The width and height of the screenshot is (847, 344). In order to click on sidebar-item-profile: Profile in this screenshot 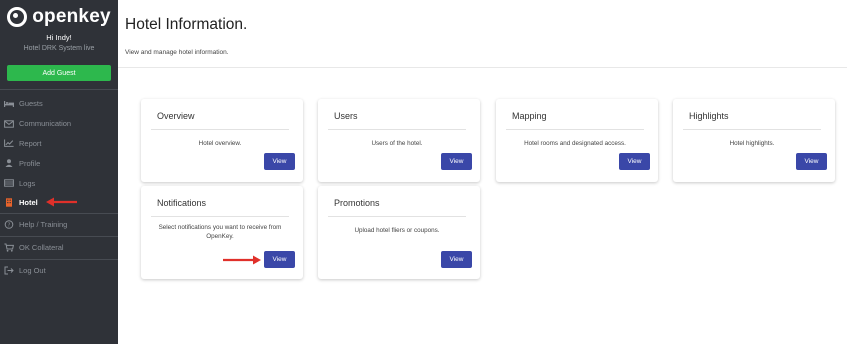, I will do `click(59, 163)`.